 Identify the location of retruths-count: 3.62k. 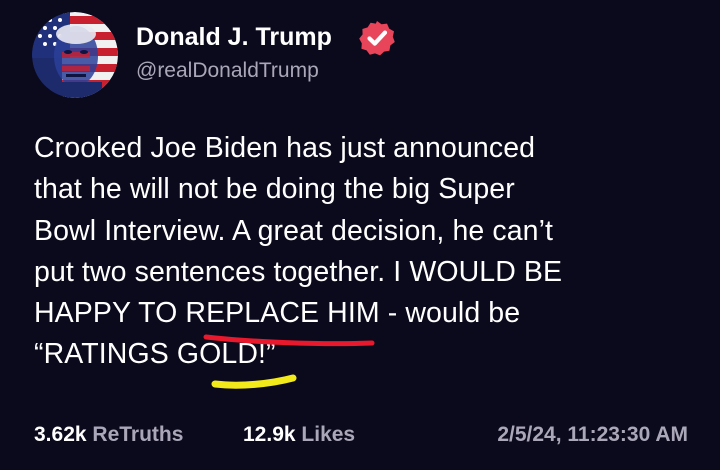
(60, 434).